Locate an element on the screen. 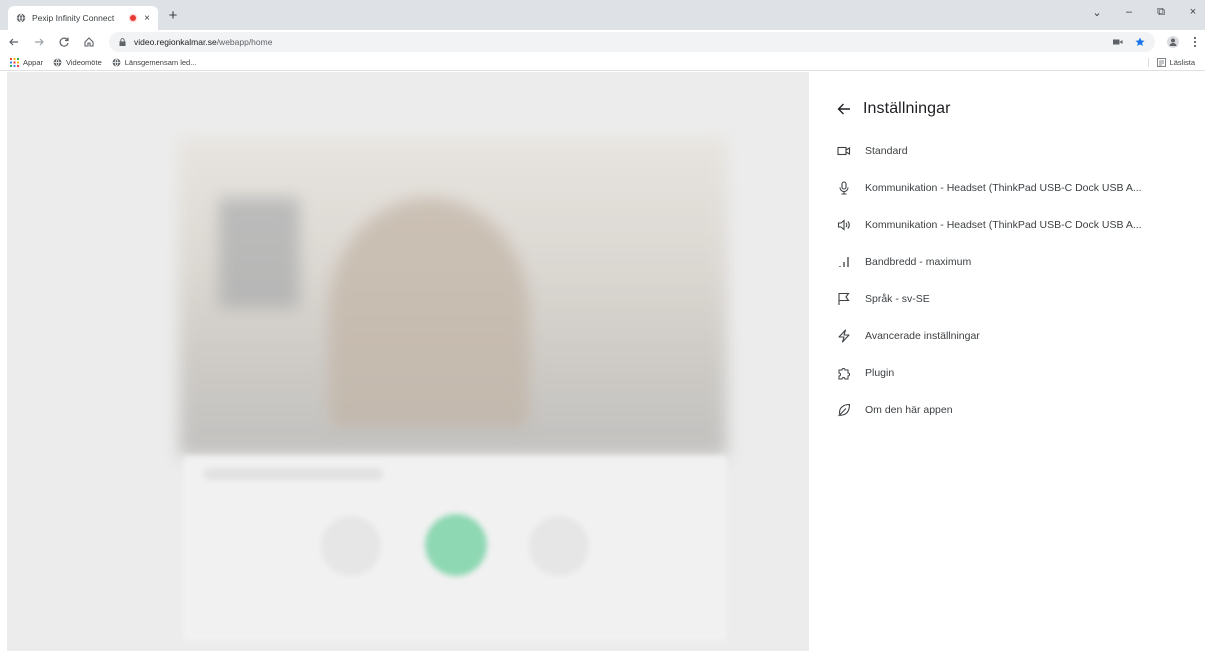 The width and height of the screenshot is (1205, 651). home-button is located at coordinates (90, 42).